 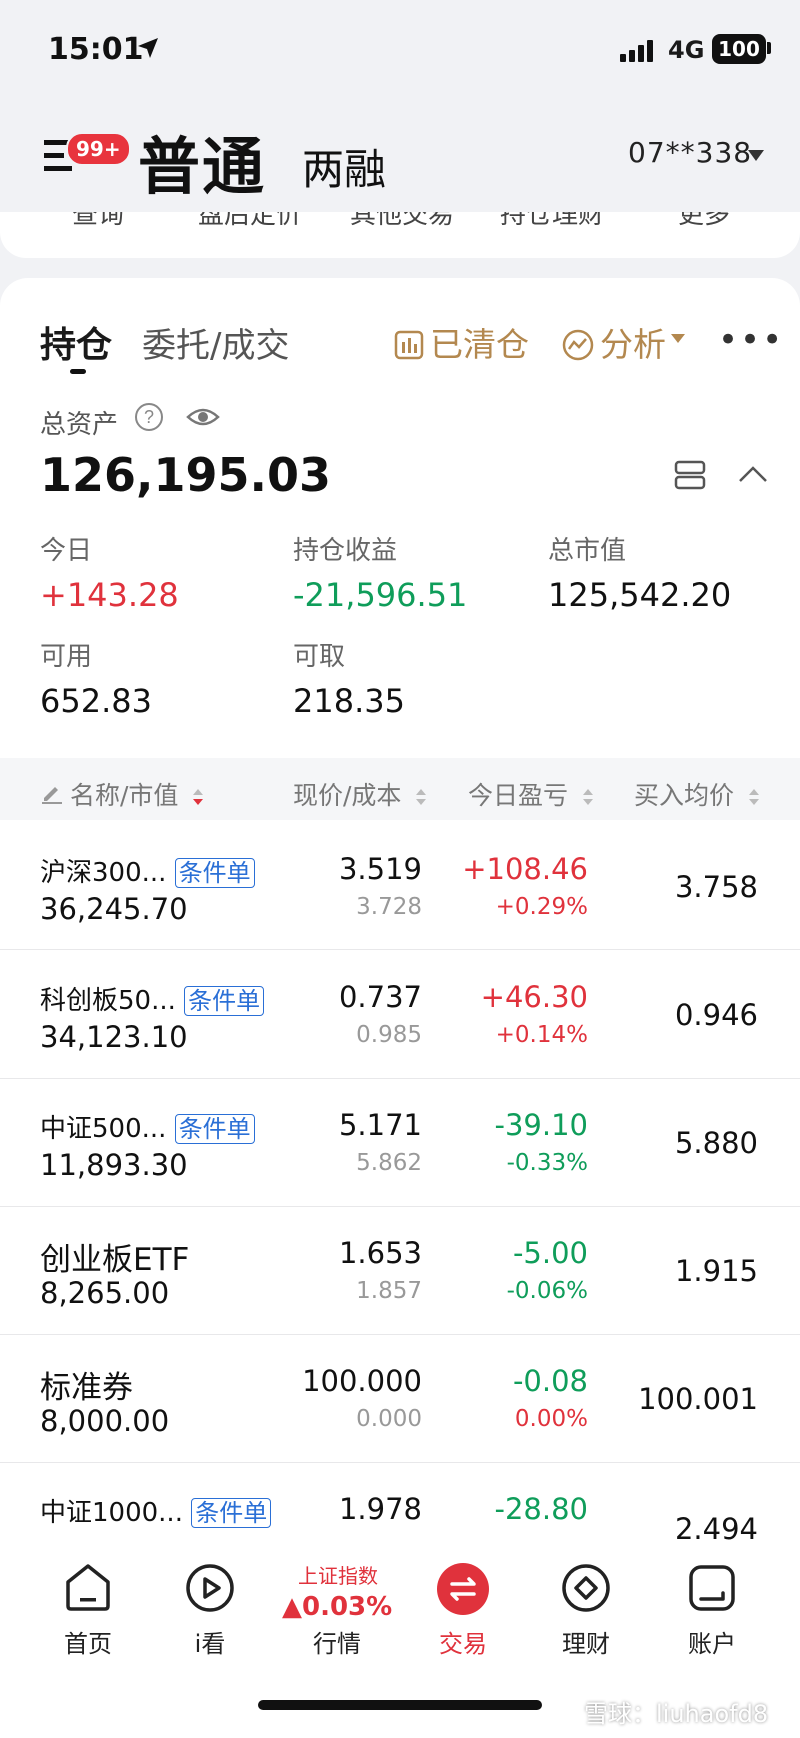 What do you see at coordinates (98, 221) in the screenshot?
I see `quick-item-query: 查询` at bounding box center [98, 221].